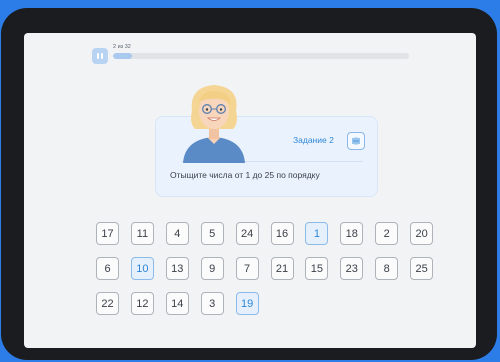 This screenshot has width=500, height=362. What do you see at coordinates (177, 233) in the screenshot?
I see `number-tile: 4` at bounding box center [177, 233].